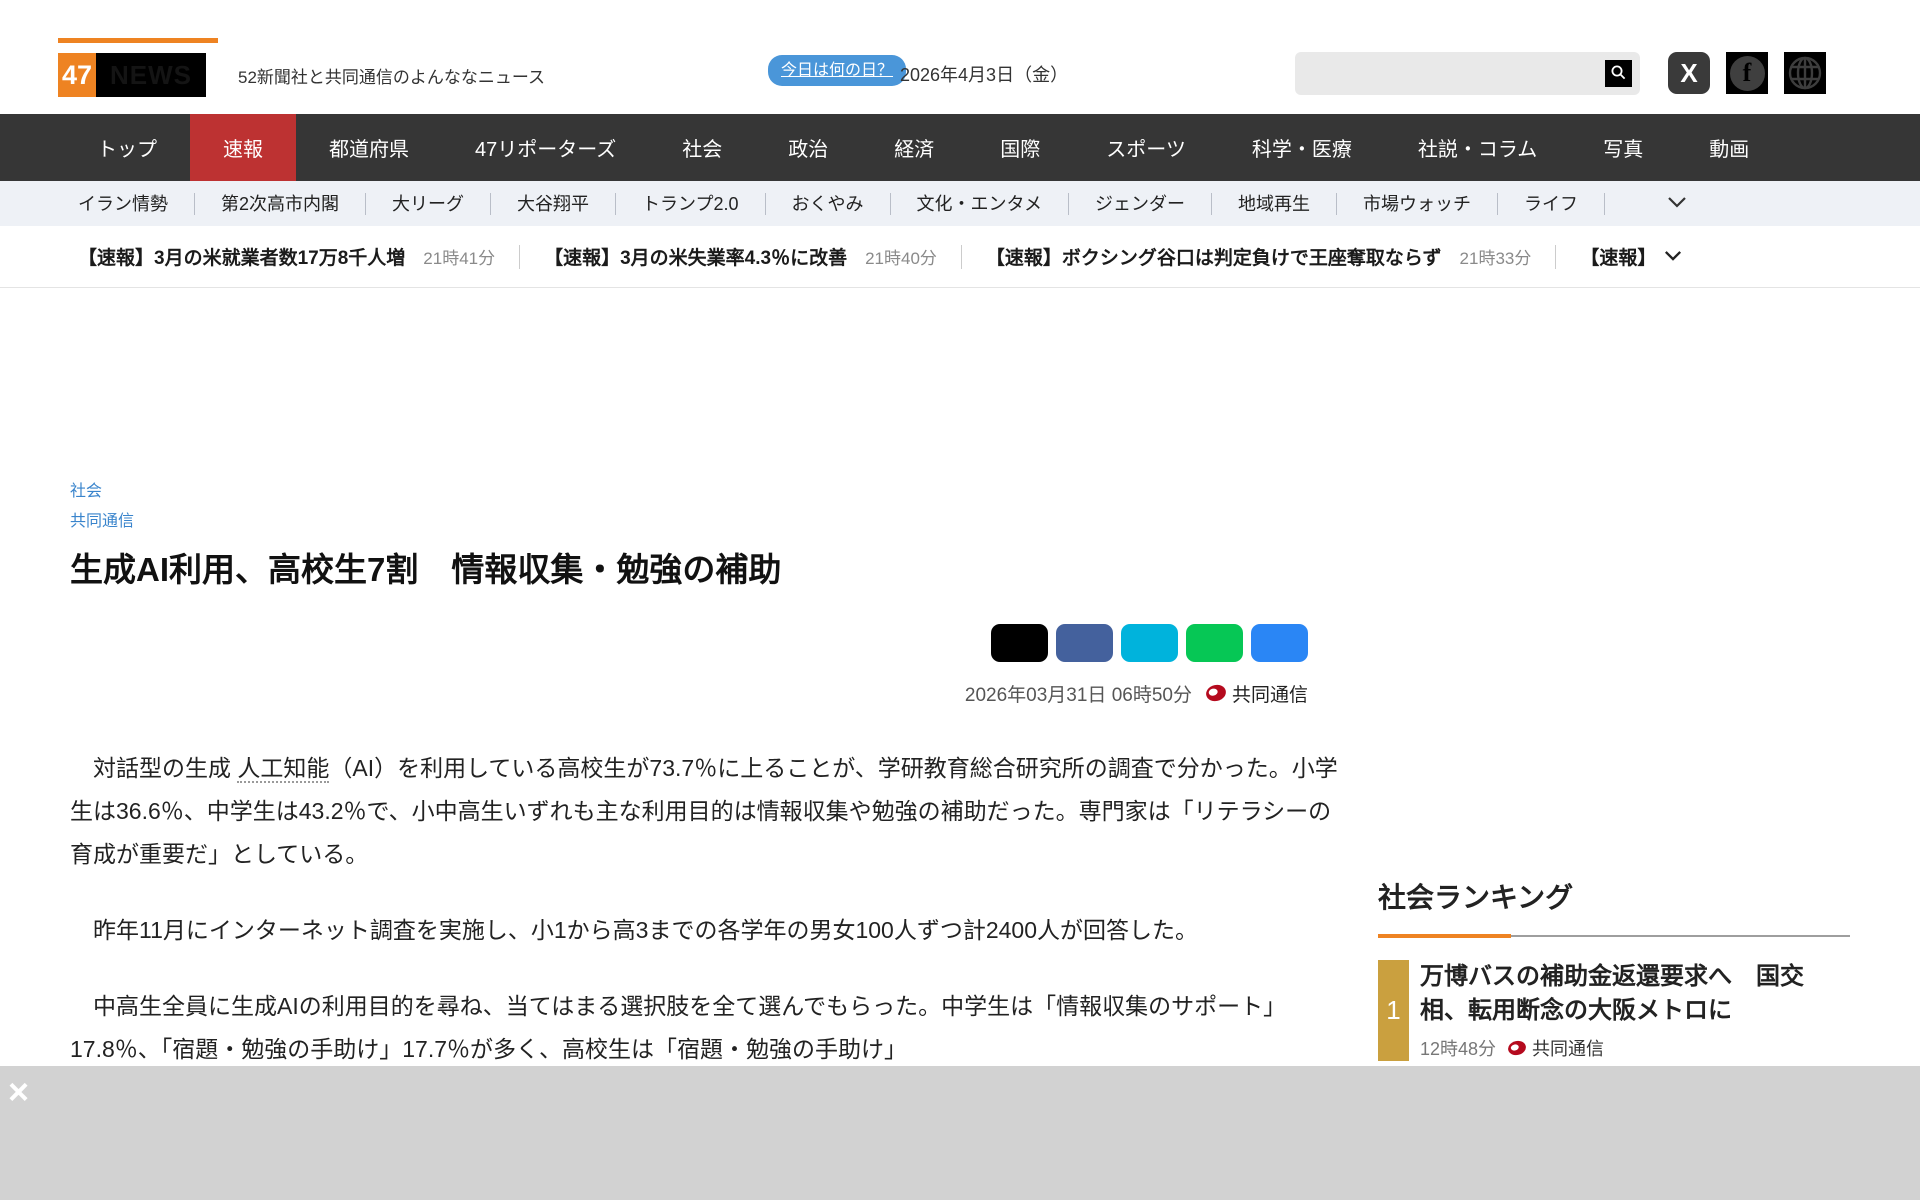  I want to click on ticker-item-title: 【速報】3月の米失業率4.3％に改善, so click(696, 258).